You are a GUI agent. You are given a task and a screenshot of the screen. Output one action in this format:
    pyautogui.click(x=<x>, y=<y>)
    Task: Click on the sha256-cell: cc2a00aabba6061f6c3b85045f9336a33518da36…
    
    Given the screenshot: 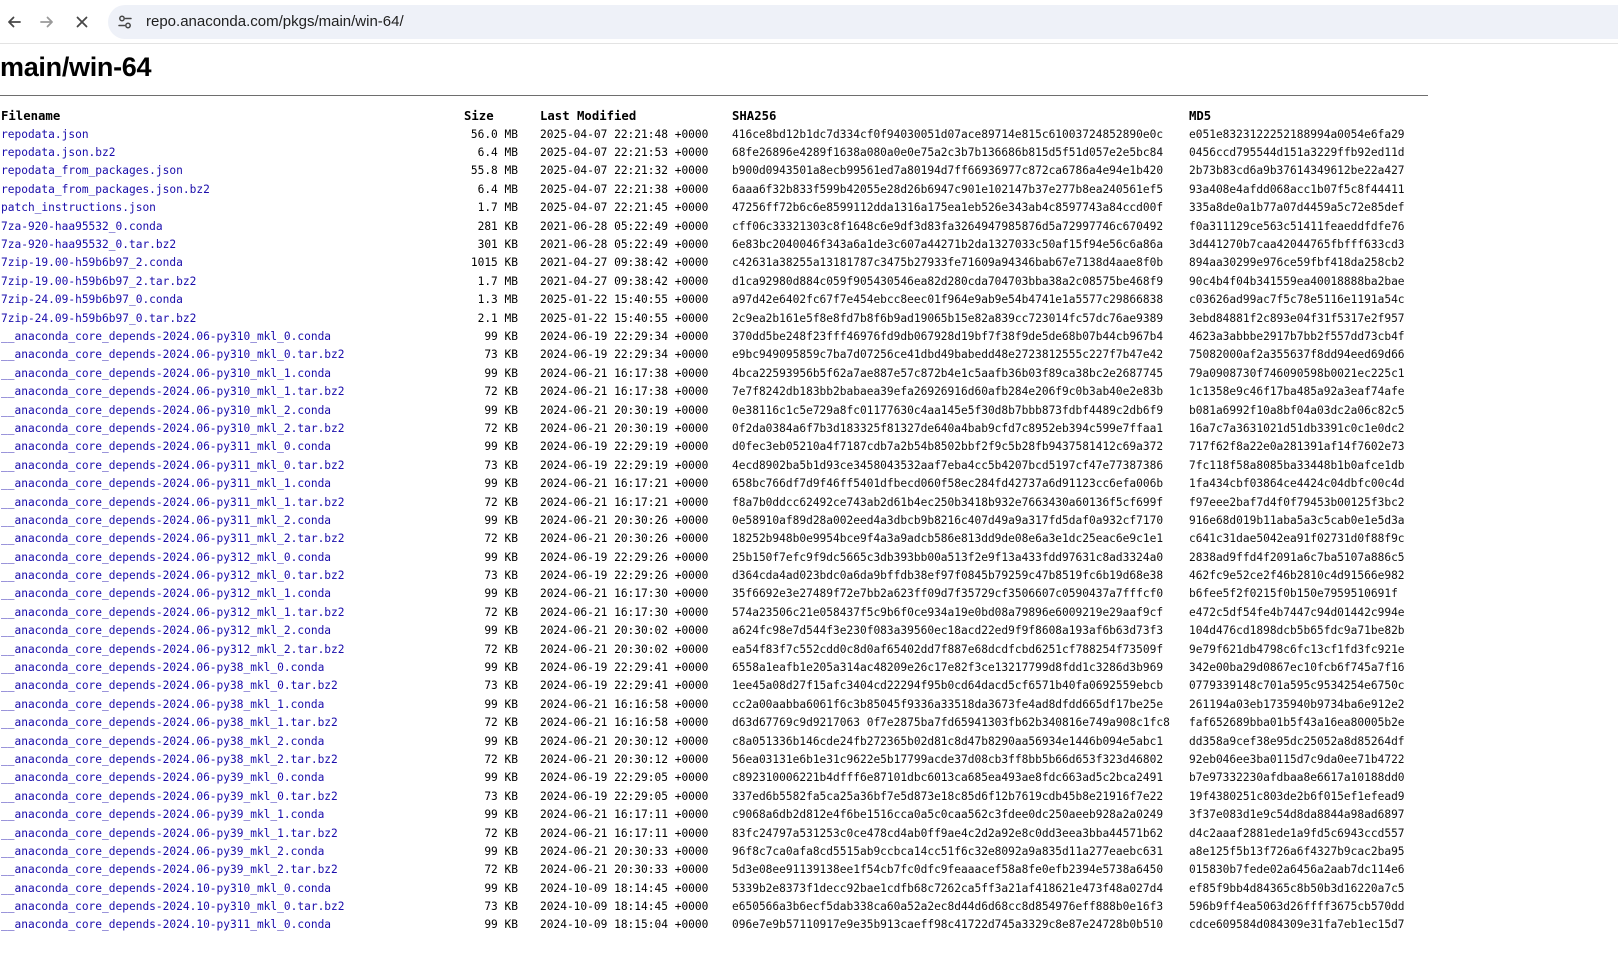 What is the action you would take?
    pyautogui.click(x=948, y=704)
    